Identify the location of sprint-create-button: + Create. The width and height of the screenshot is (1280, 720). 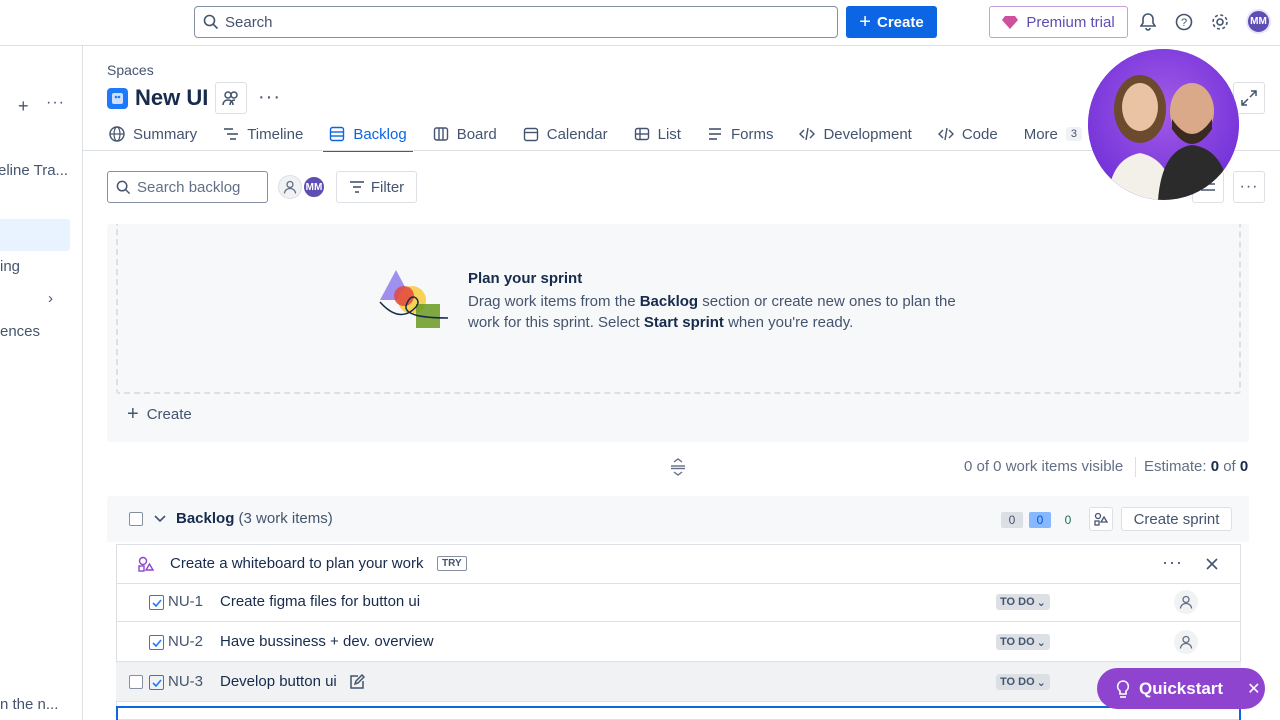
(159, 414).